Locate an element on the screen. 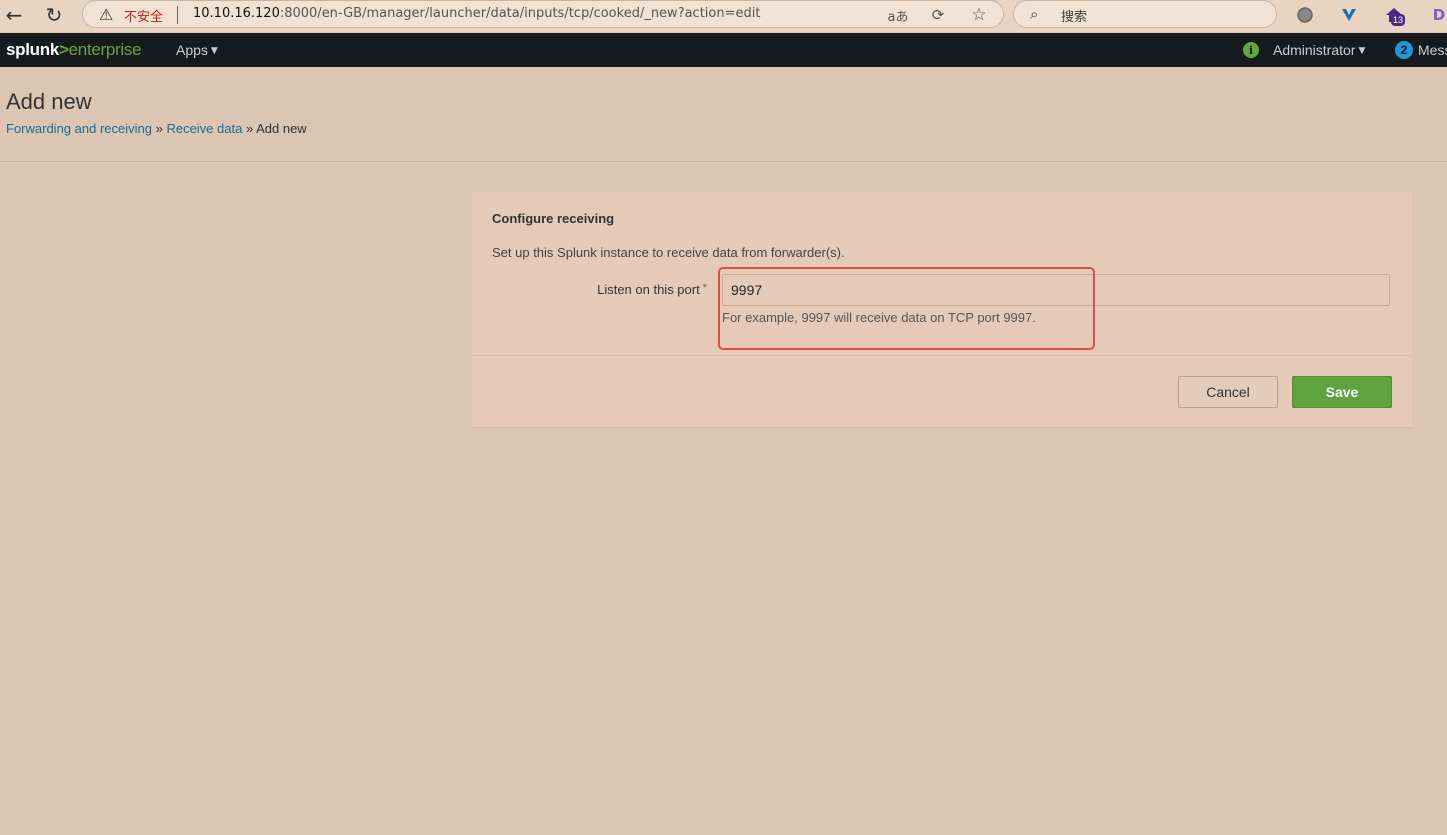  security-warning: 不安全 is located at coordinates (143, 15).